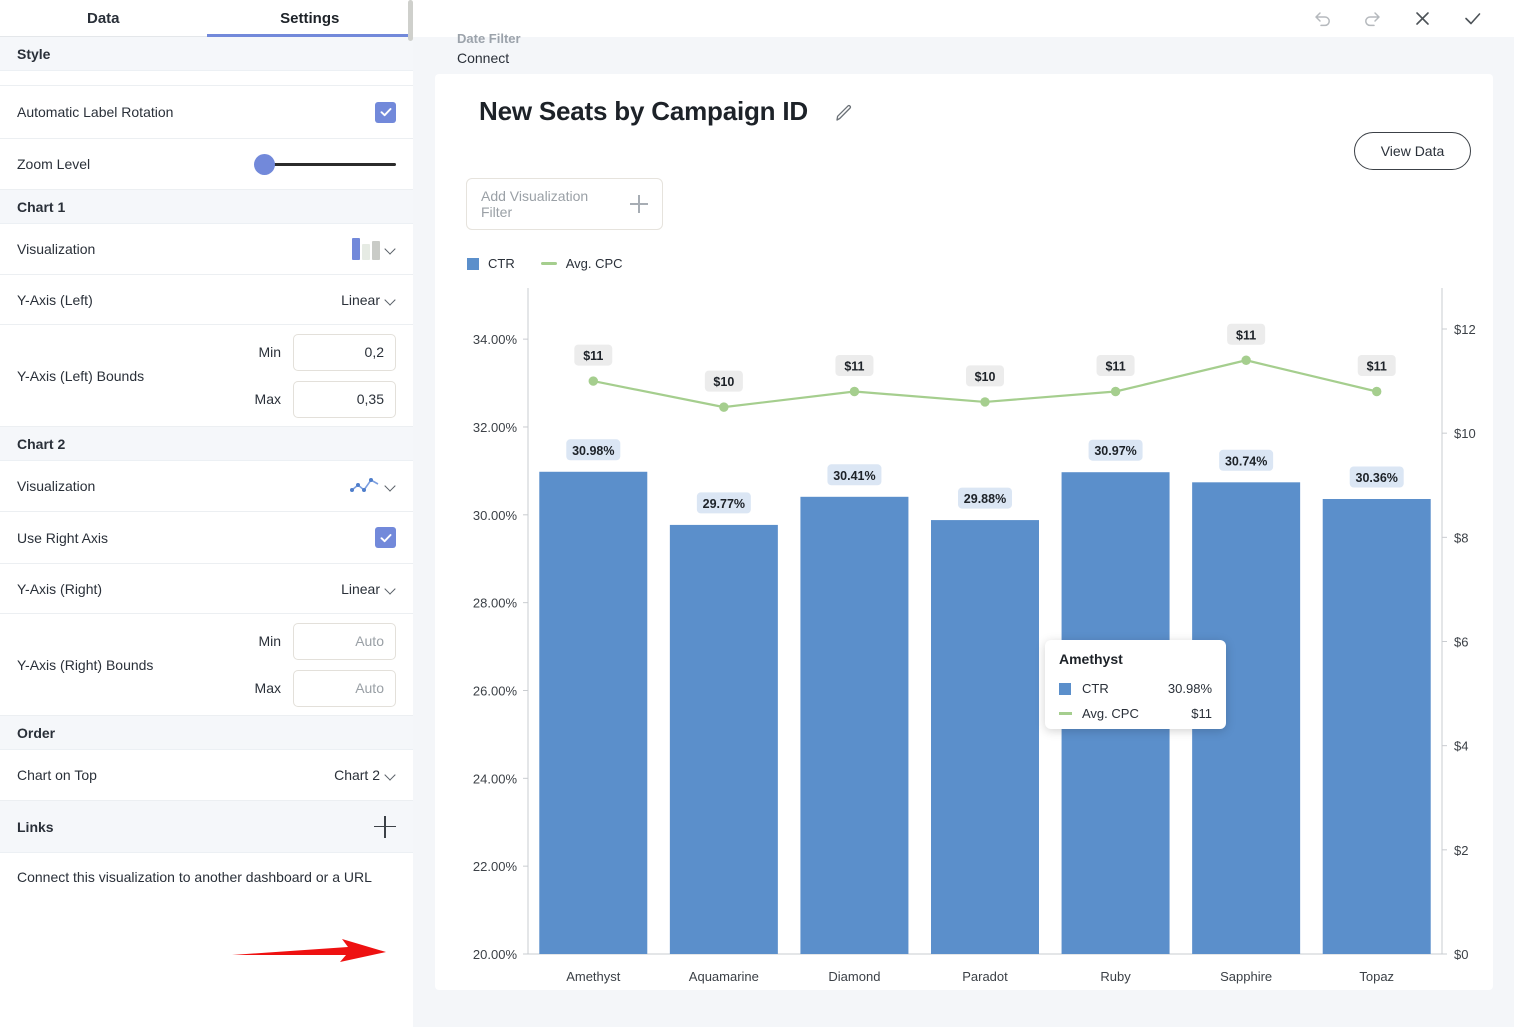  What do you see at coordinates (206, 78) in the screenshot?
I see `style-spacer` at bounding box center [206, 78].